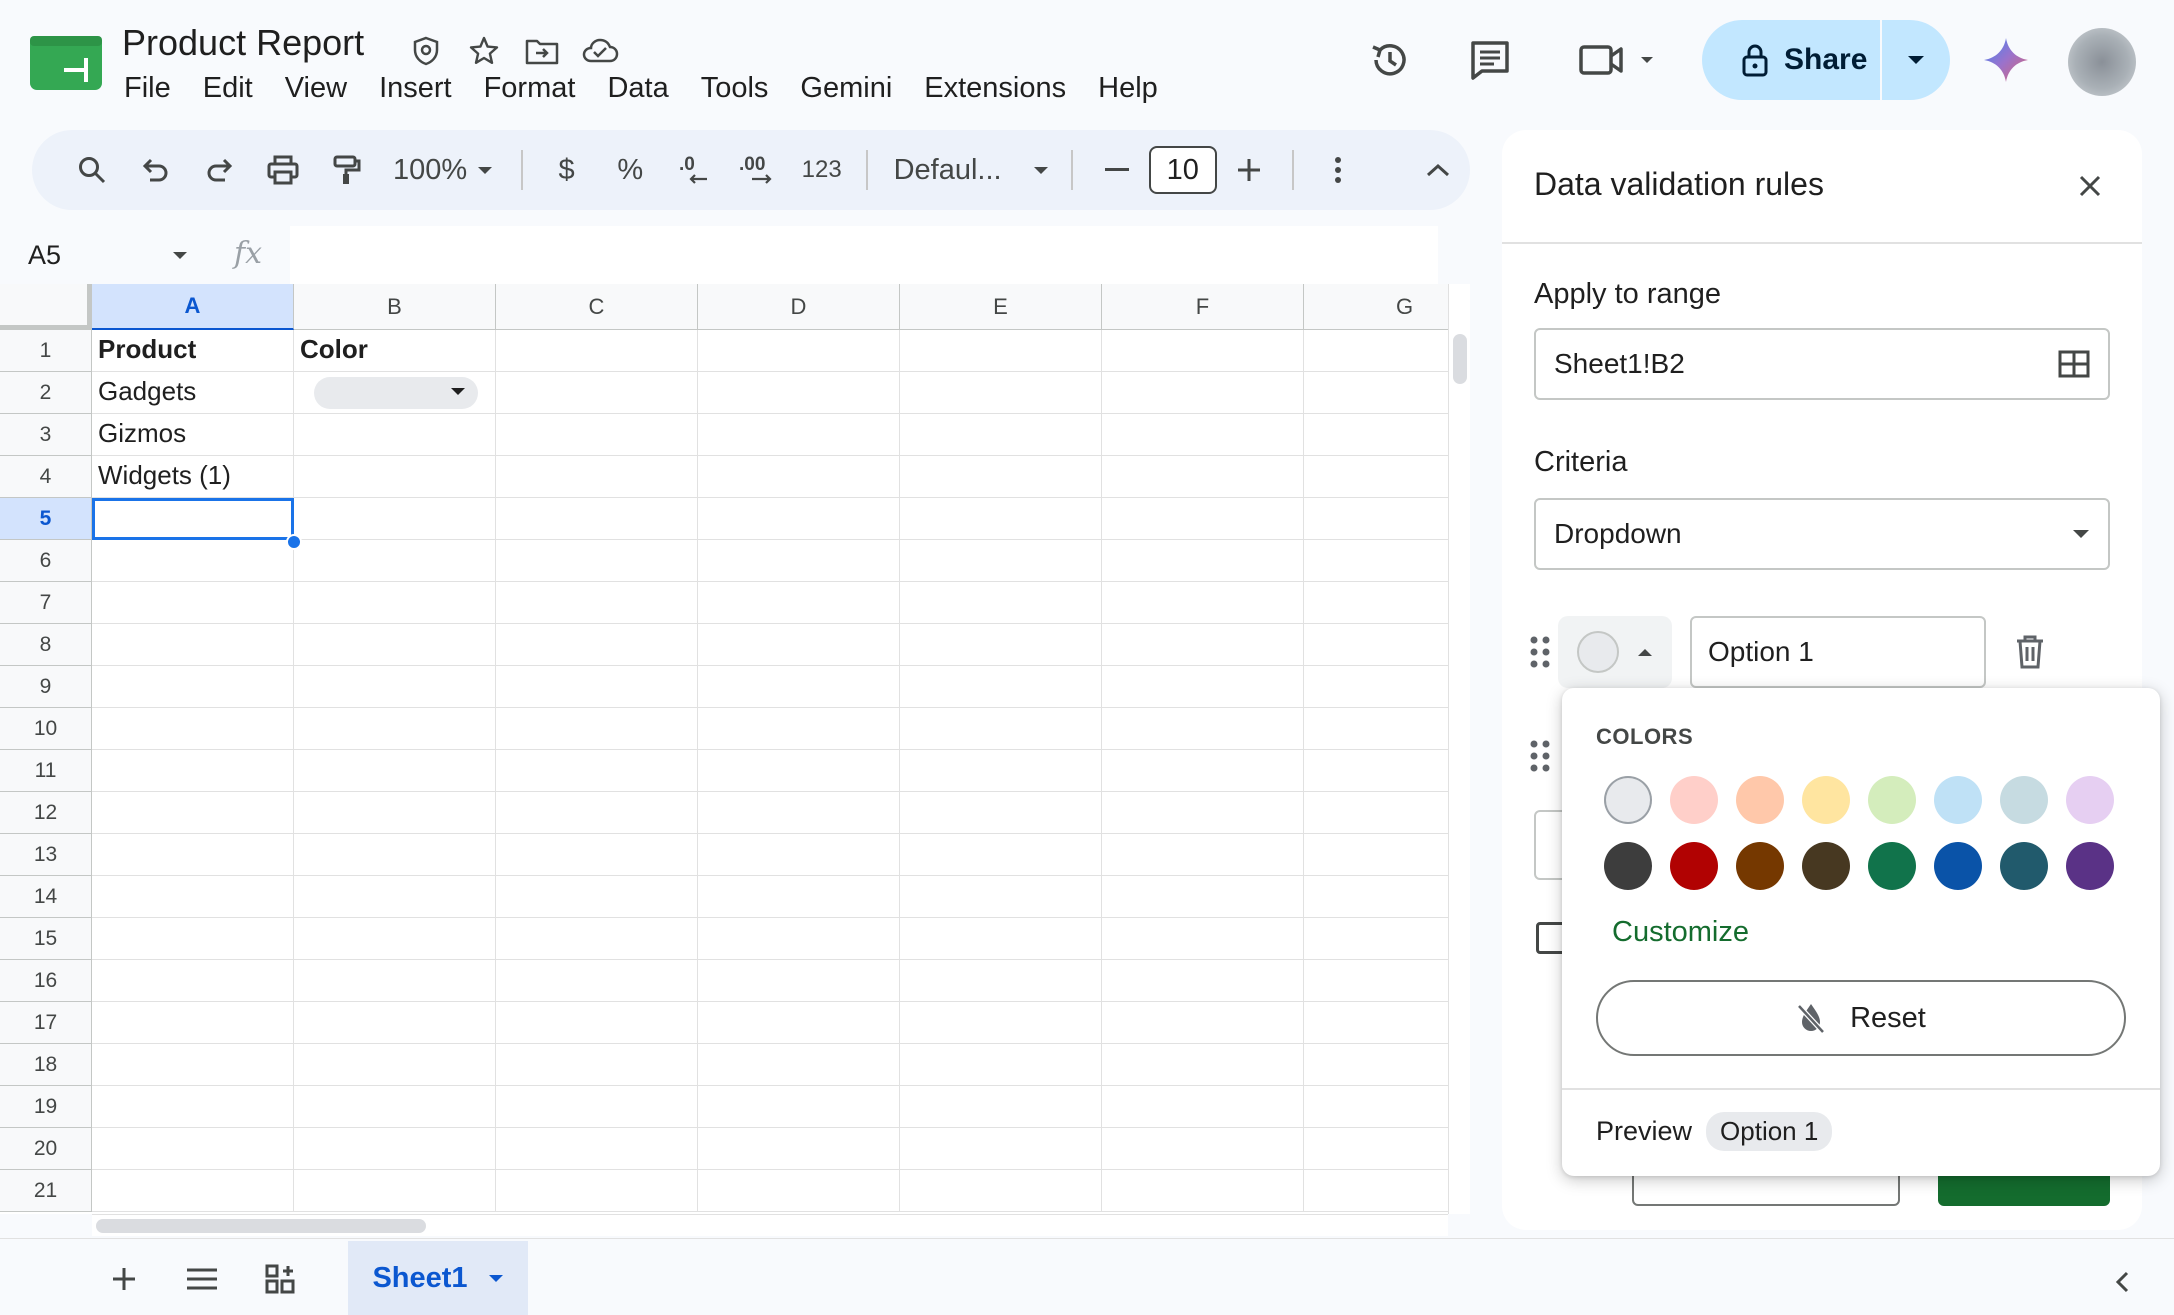 The image size is (2174, 1315). What do you see at coordinates (799, 519) in the screenshot?
I see `cell-d5` at bounding box center [799, 519].